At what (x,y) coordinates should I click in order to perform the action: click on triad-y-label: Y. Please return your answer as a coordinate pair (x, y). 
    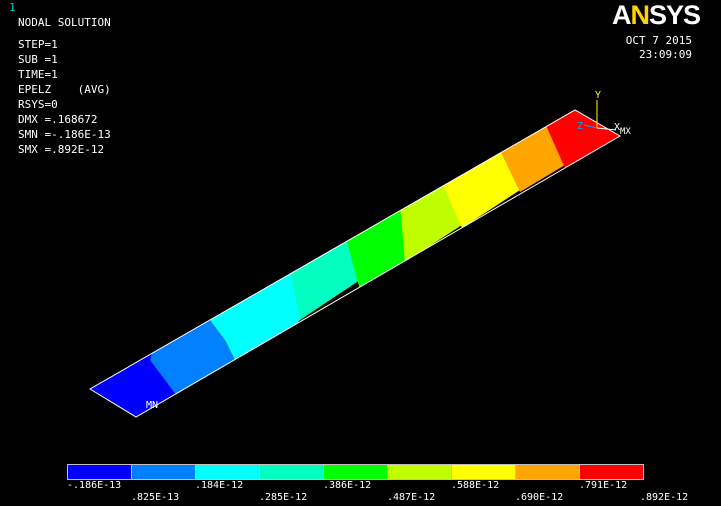
    Looking at the image, I should click on (598, 95).